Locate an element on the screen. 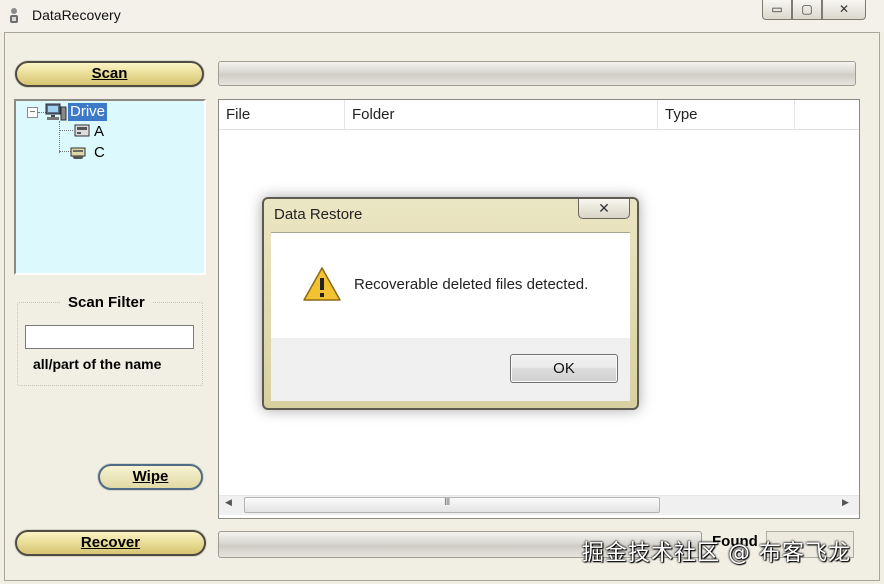 This screenshot has height=584, width=884. tree-item-a: A is located at coordinates (99, 131).